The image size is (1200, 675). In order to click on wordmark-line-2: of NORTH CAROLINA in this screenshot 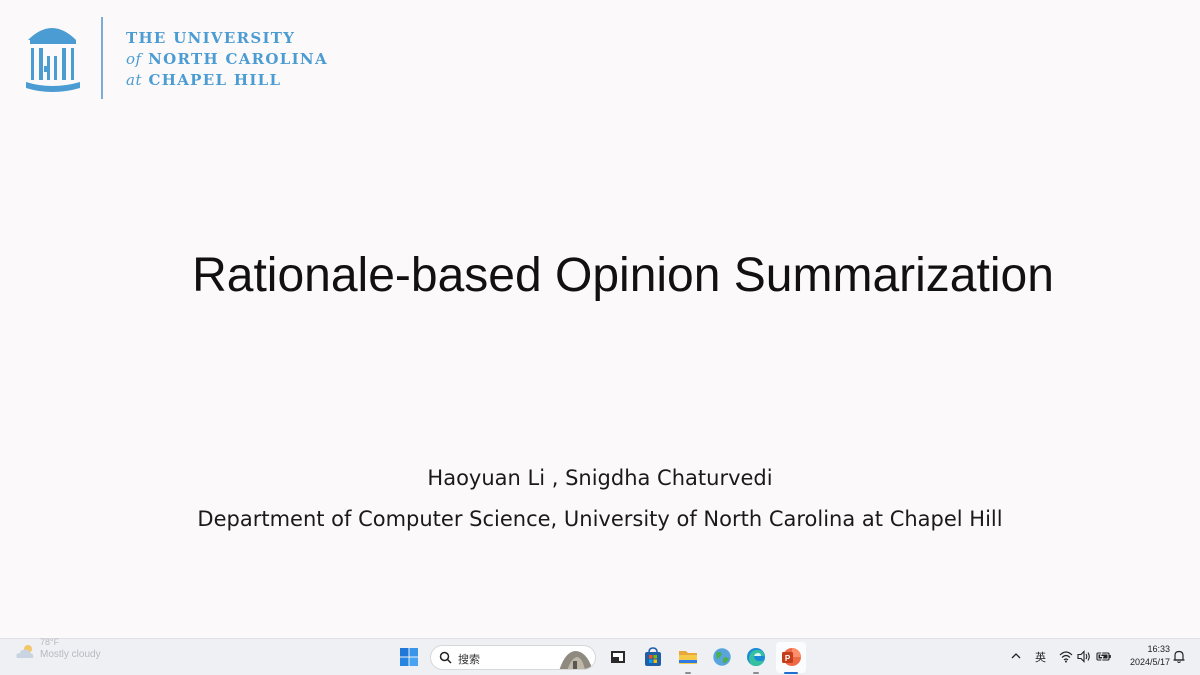, I will do `click(227, 59)`.